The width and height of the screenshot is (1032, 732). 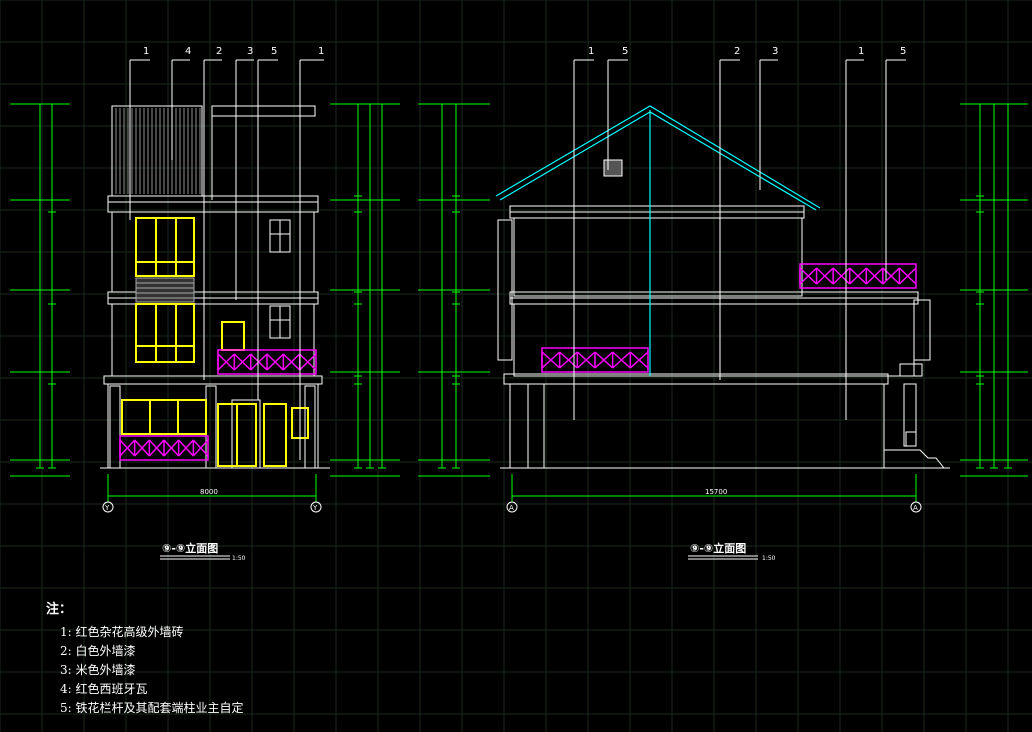 I want to click on note-item-3: 3: 米色外墙漆, so click(x=98, y=670).